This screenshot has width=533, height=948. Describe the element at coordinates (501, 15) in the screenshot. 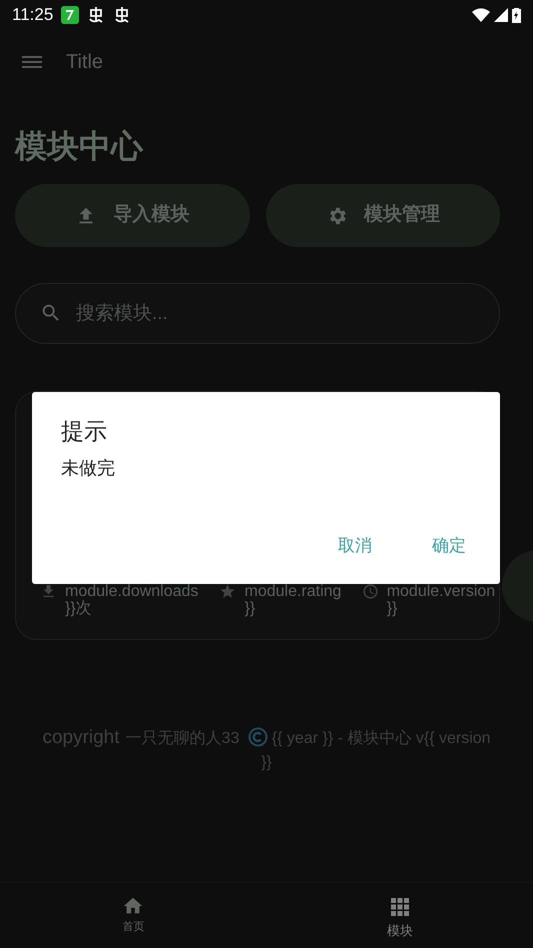

I see `signal-icon` at that location.